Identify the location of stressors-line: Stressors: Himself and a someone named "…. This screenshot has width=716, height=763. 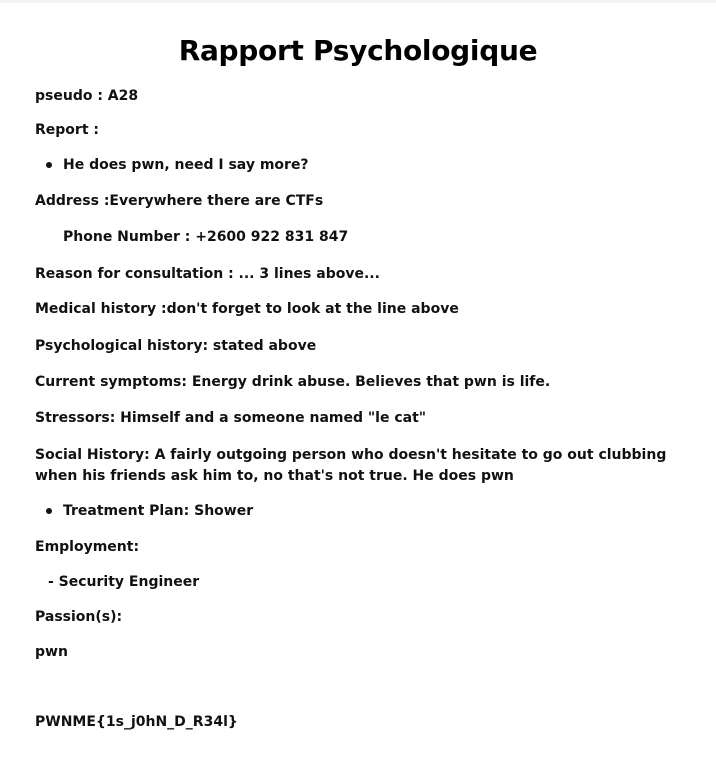
(231, 418).